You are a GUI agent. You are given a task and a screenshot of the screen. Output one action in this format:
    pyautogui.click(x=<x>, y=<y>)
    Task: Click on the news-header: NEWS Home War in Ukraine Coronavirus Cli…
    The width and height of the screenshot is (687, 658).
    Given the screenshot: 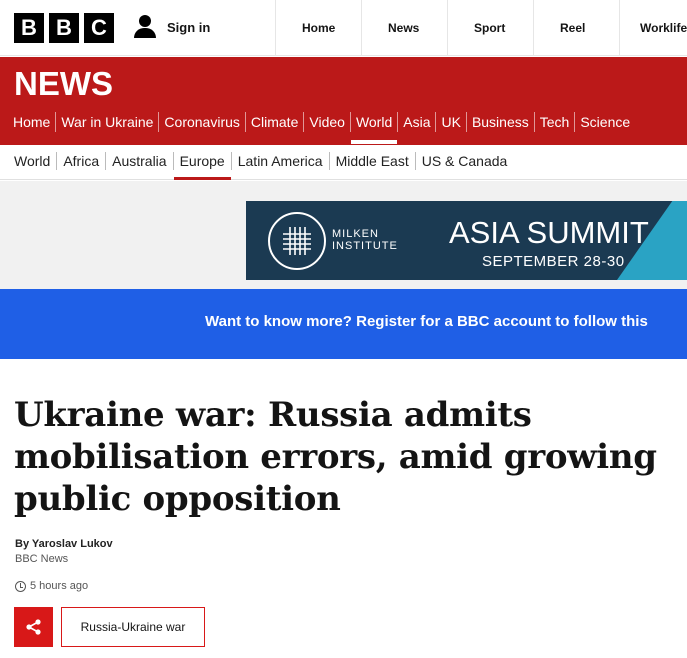 What is the action you would take?
    pyautogui.click(x=343, y=101)
    